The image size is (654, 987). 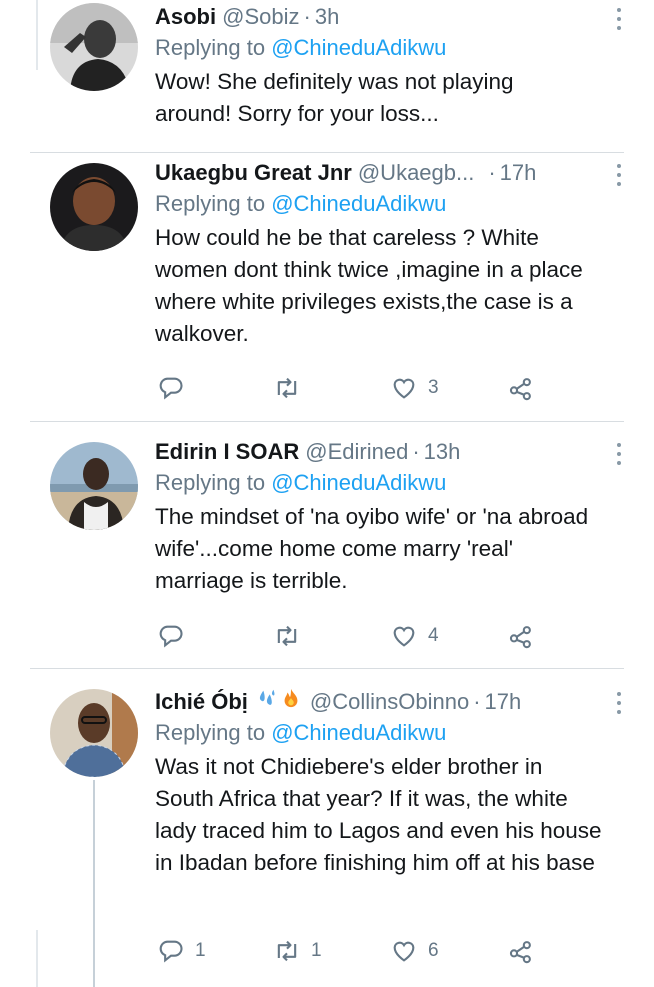 I want to click on display-name: Ukaegbu Great Jnr, so click(x=253, y=173).